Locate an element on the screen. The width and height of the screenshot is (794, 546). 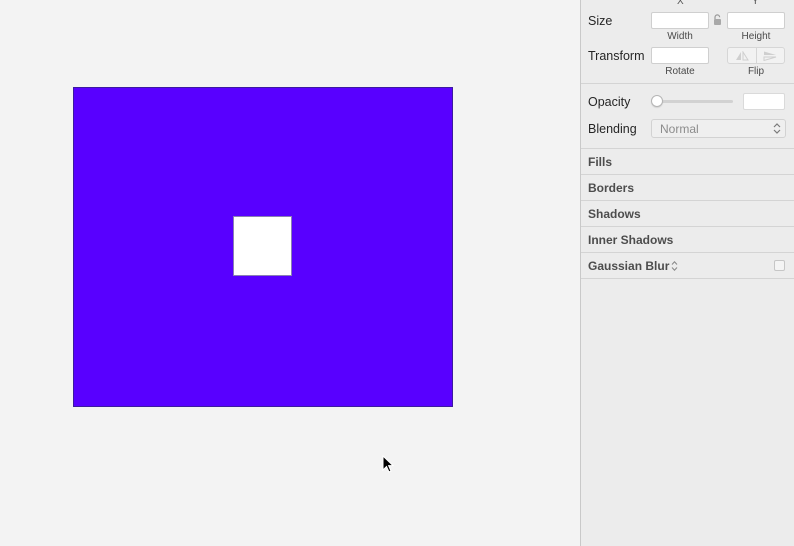
borders-section-header: Borders is located at coordinates (611, 188).